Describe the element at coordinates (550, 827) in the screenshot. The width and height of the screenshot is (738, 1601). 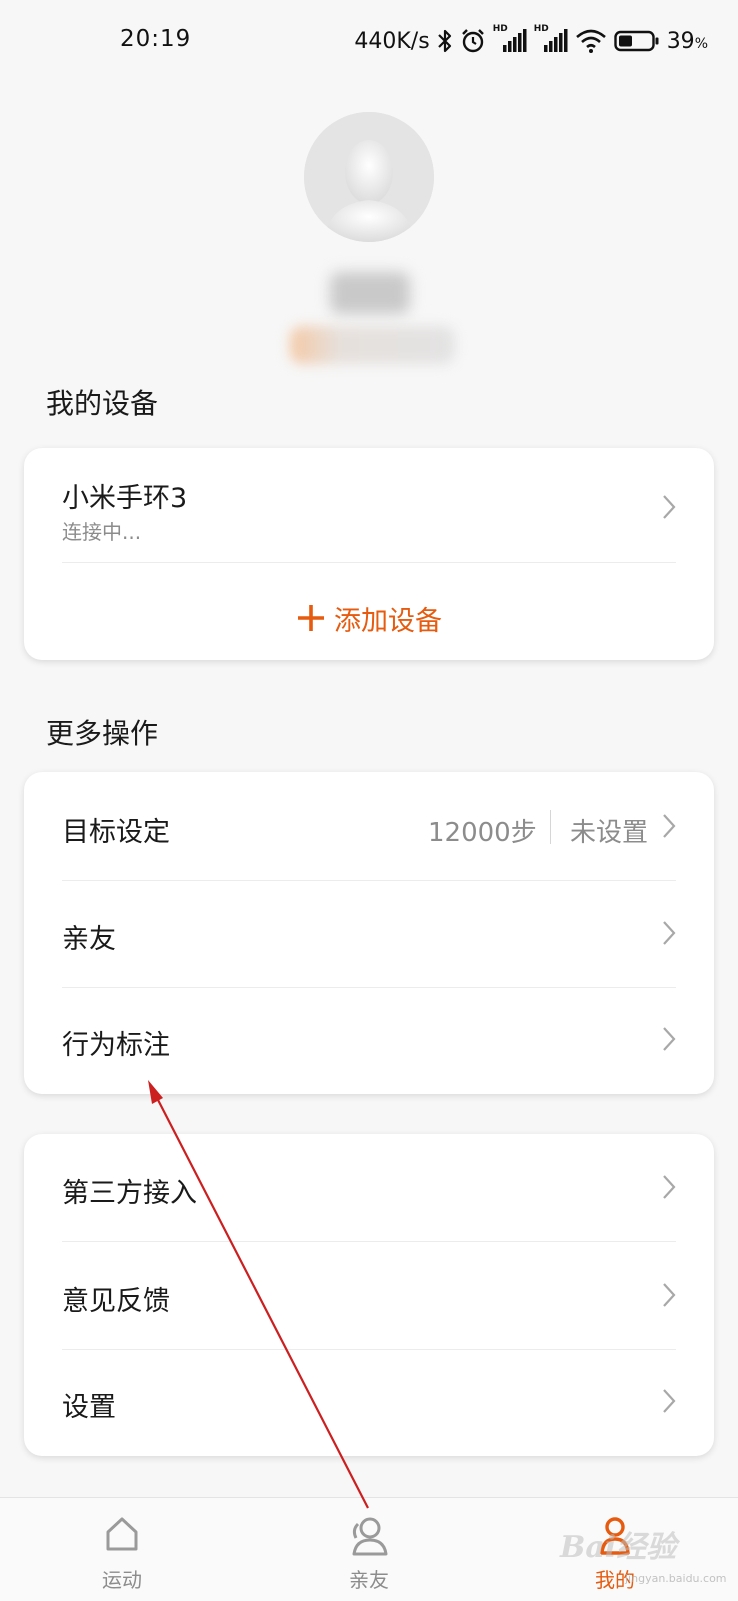
I see `goal-separator` at that location.